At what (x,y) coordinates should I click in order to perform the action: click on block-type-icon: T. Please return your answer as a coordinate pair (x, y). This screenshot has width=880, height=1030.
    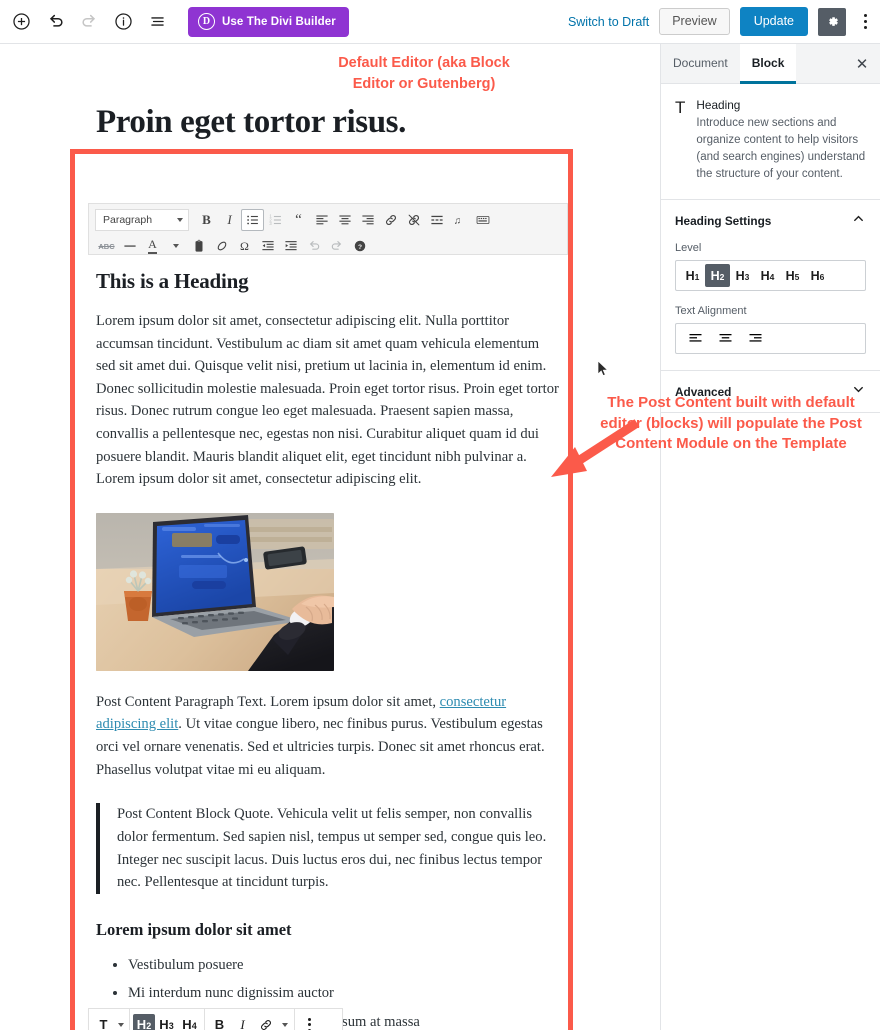
    Looking at the image, I should click on (103, 1019).